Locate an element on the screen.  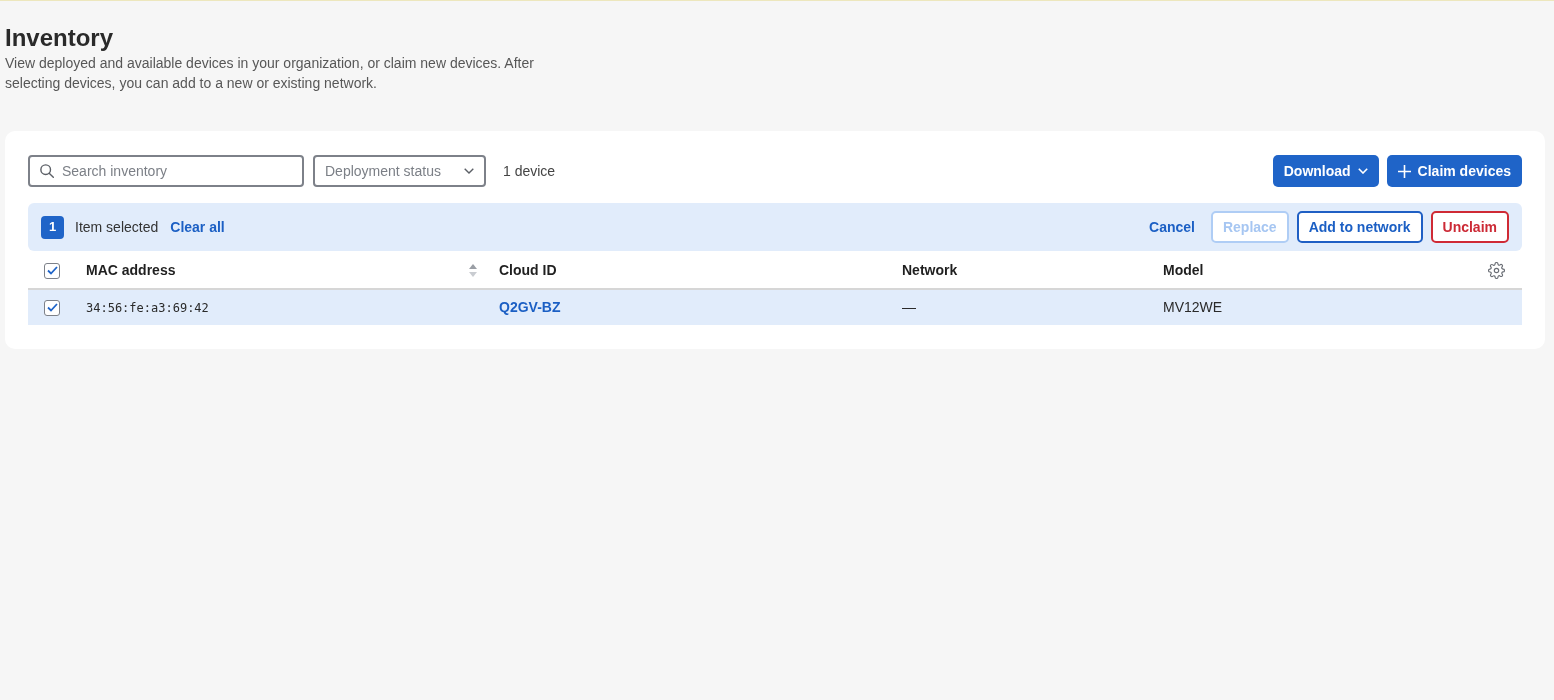
page-description: View deployed and available devices in your organization, or claim new devices. After selecting devices, you can add to a new or existing network. is located at coordinates (270, 73).